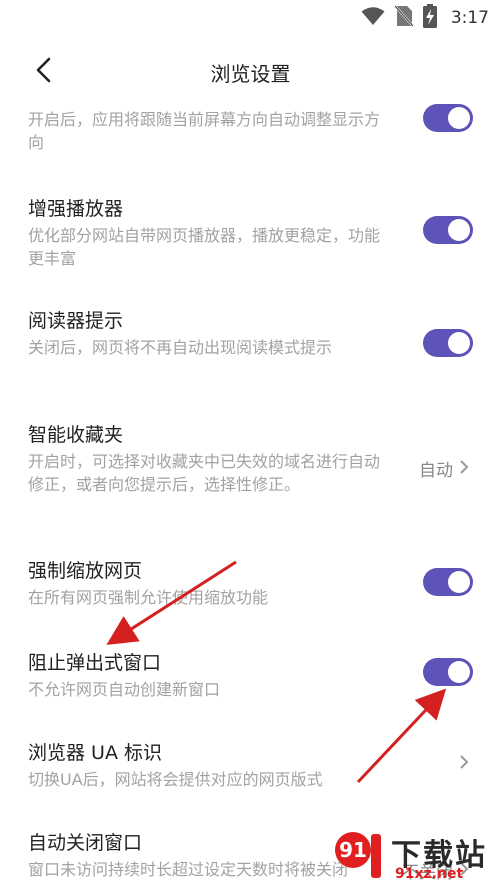  I want to click on setting-item-reader-hint: 阅读器提示 关闭后，网页将不再自动出现阅读模式提示, so click(250, 347).